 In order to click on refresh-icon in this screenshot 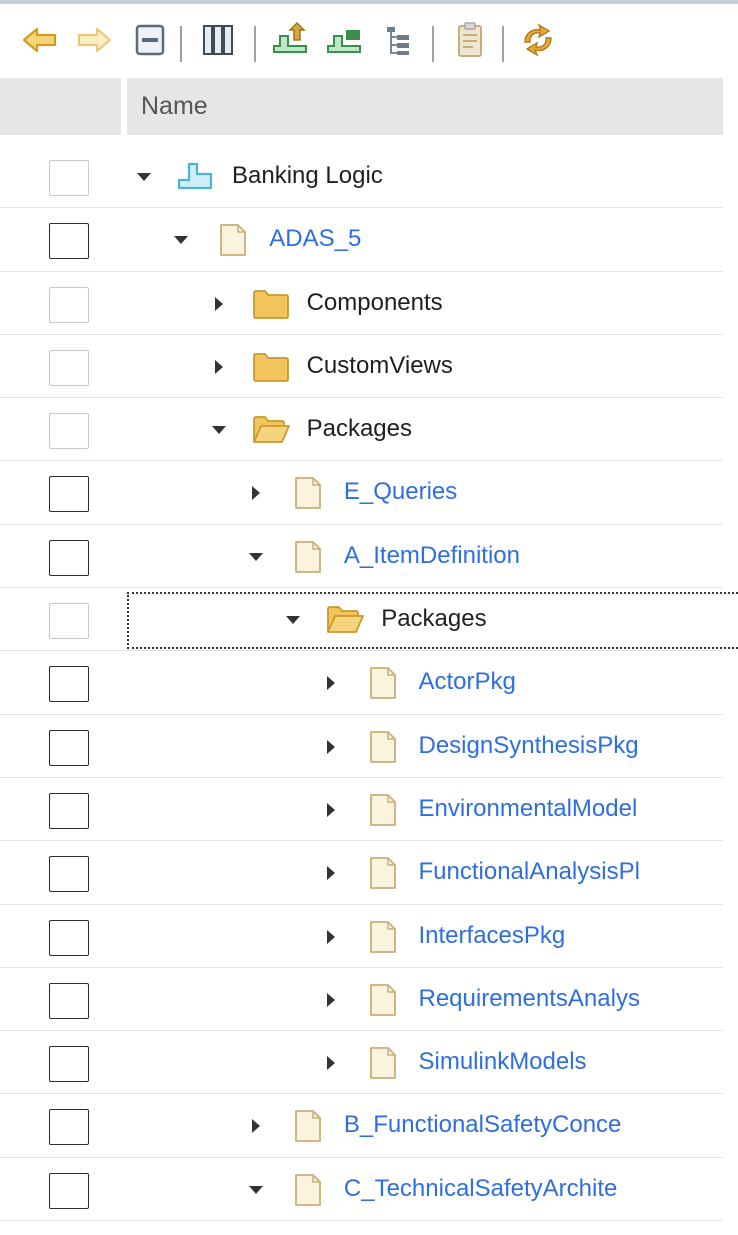, I will do `click(538, 40)`.